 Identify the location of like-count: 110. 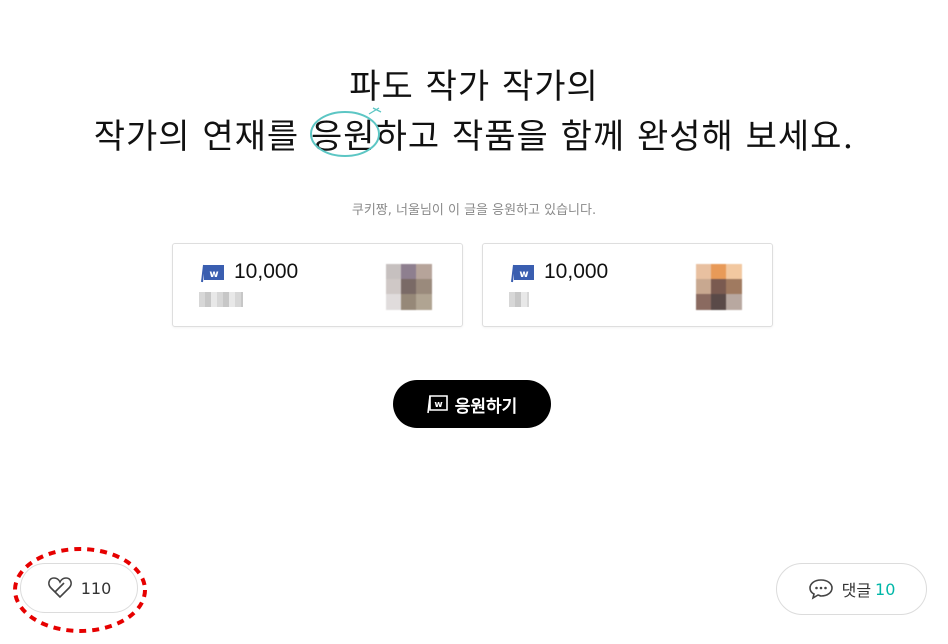
(96, 588).